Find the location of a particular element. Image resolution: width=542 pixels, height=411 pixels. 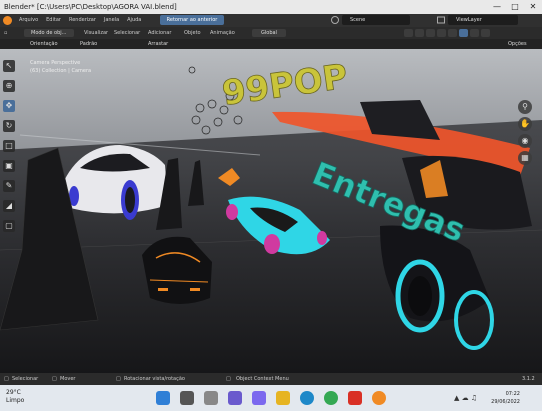

edge-browser-icon is located at coordinates (307, 398).